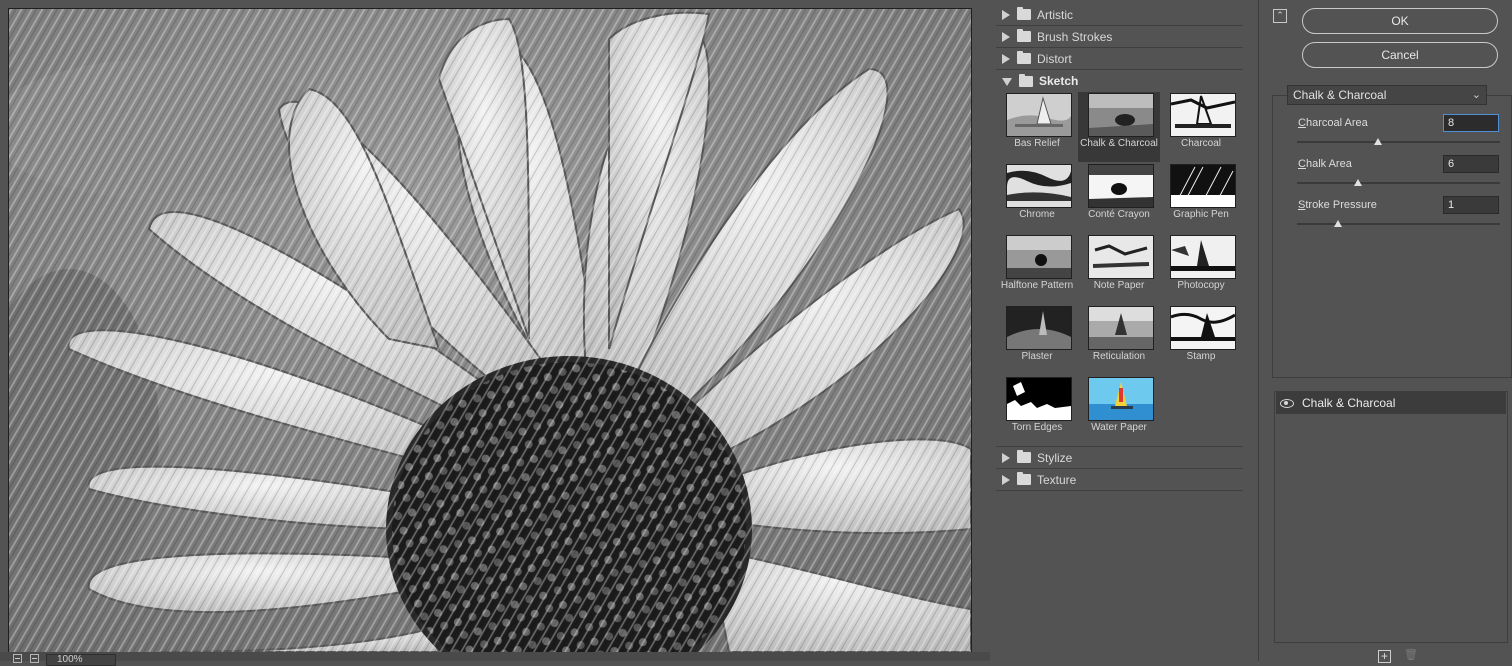  Describe the element at coordinates (1037, 356) in the screenshot. I see `filter-label: Plaster` at that location.